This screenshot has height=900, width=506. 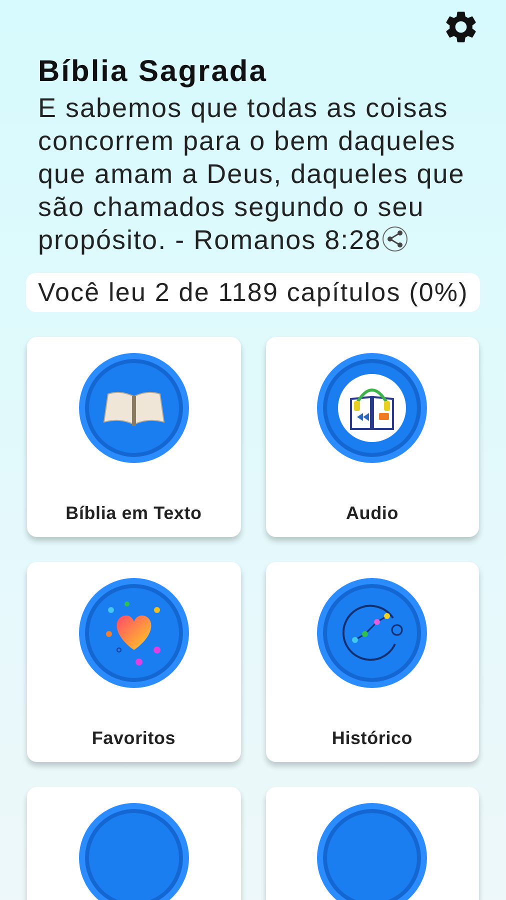 What do you see at coordinates (133, 437) in the screenshot?
I see `menu-card: Bíblia em Texto` at bounding box center [133, 437].